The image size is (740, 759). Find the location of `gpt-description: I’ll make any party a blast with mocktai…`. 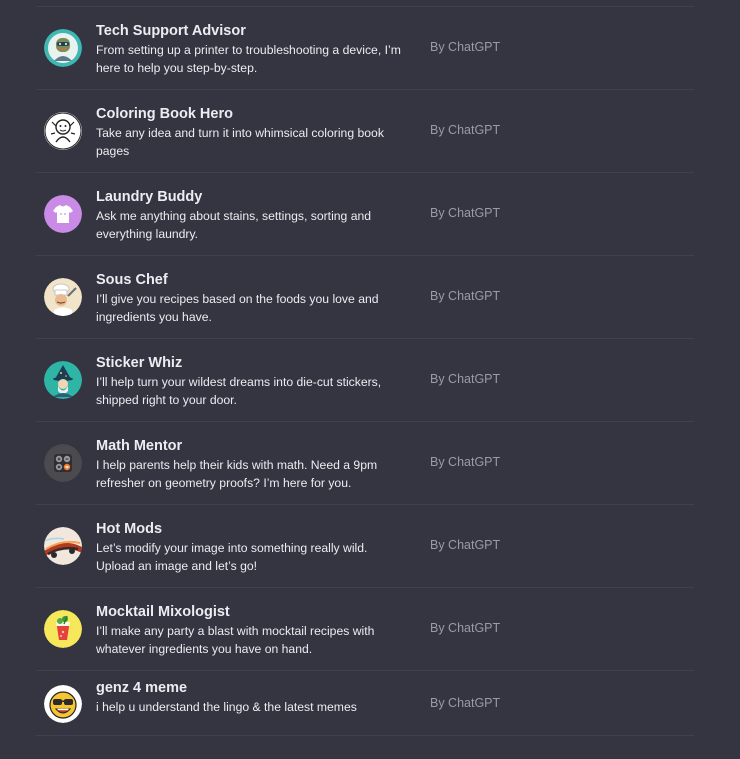

gpt-description: I’ll make any party a blast with mocktai… is located at coordinates (235, 640).